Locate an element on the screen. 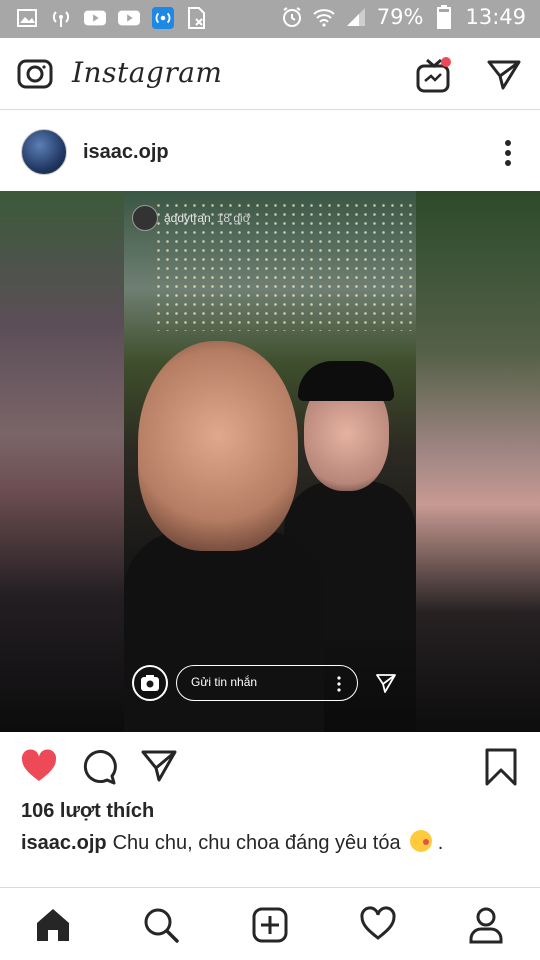  activity-heart-icon is located at coordinates (378, 925).